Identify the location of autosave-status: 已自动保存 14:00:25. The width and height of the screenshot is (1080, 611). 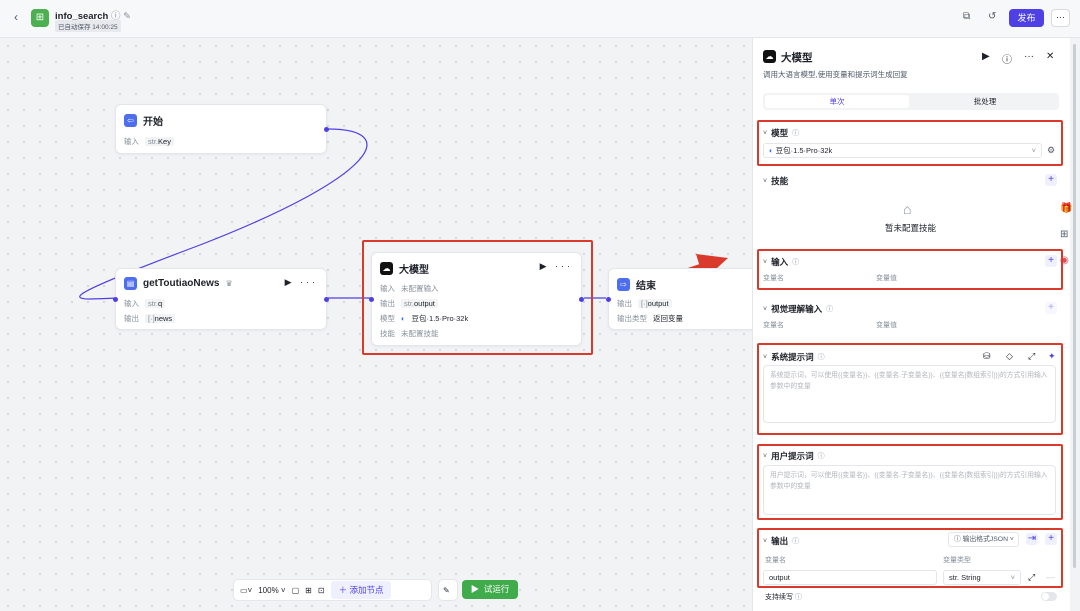
(88, 26).